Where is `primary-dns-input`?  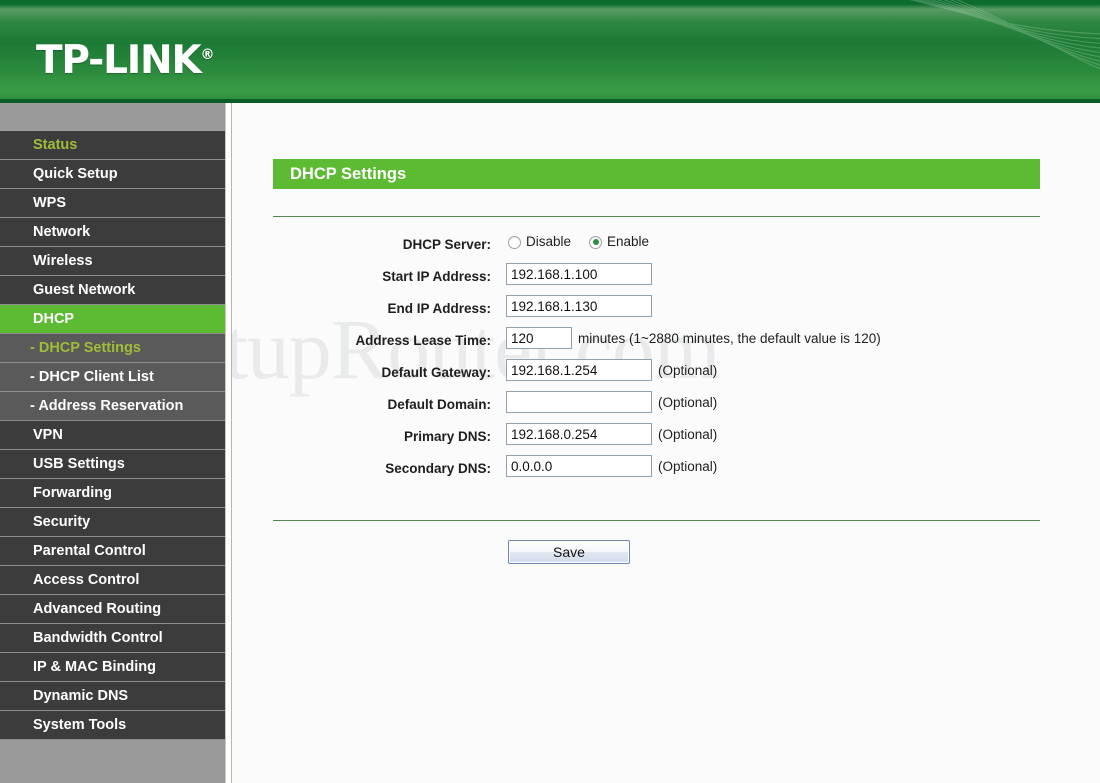
primary-dns-input is located at coordinates (579, 434).